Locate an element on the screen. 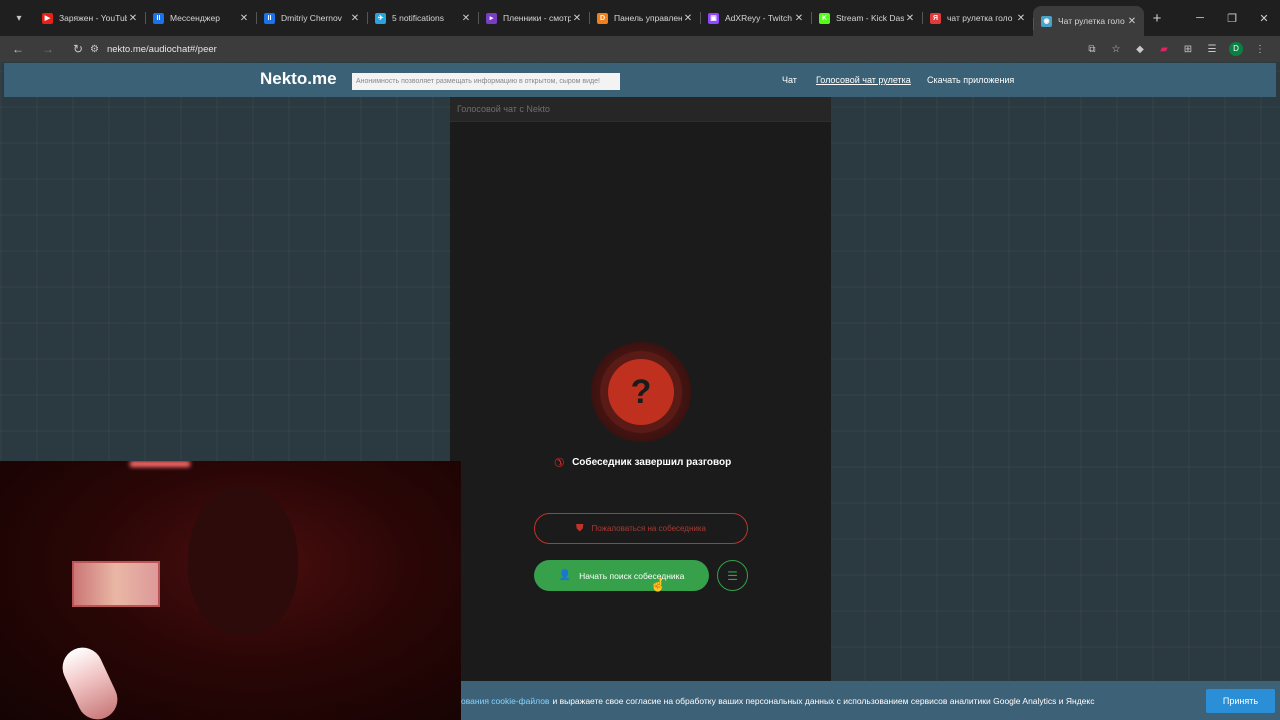 The height and width of the screenshot is (720, 1280). tab-title: Чат рулетка голо is located at coordinates (1091, 21).